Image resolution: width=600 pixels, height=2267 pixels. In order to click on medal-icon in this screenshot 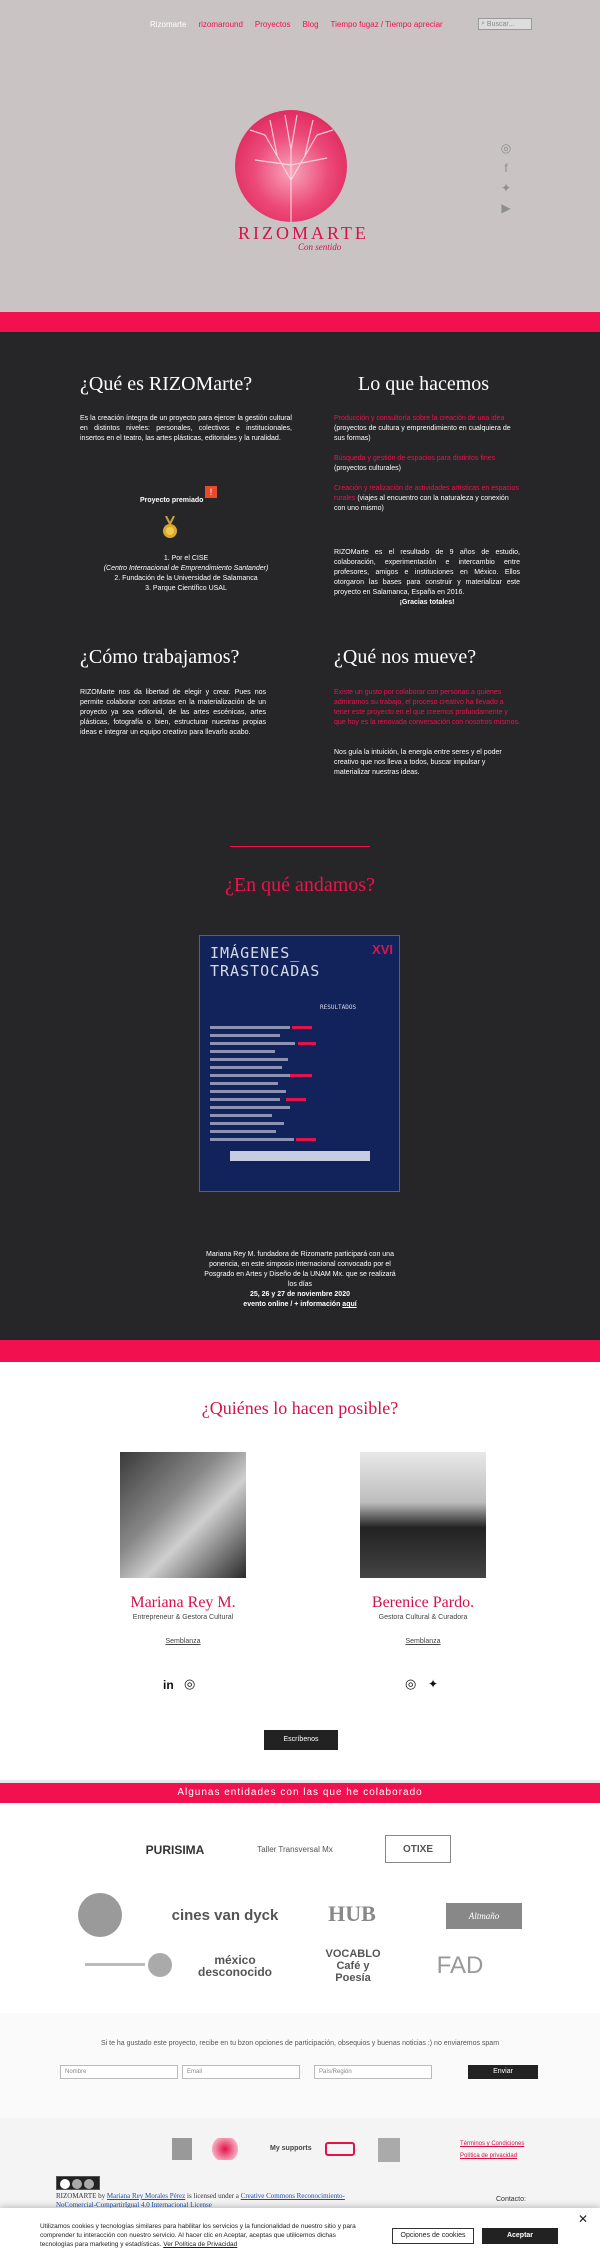, I will do `click(170, 527)`.